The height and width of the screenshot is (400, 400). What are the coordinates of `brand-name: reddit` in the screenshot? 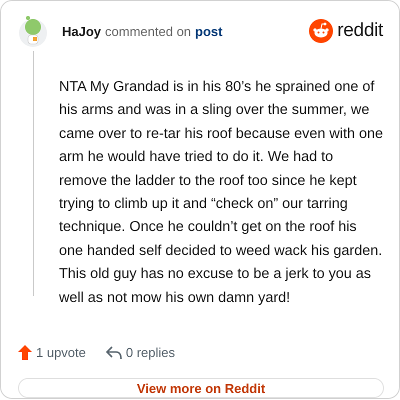 It's located at (360, 31).